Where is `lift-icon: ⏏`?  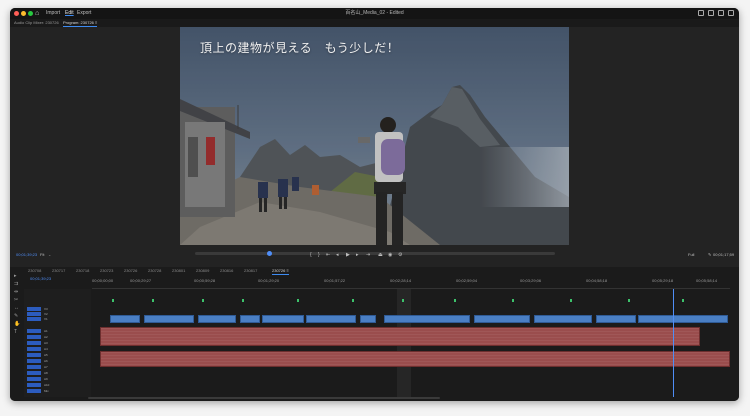
lift-icon: ⏏ is located at coordinates (380, 255).